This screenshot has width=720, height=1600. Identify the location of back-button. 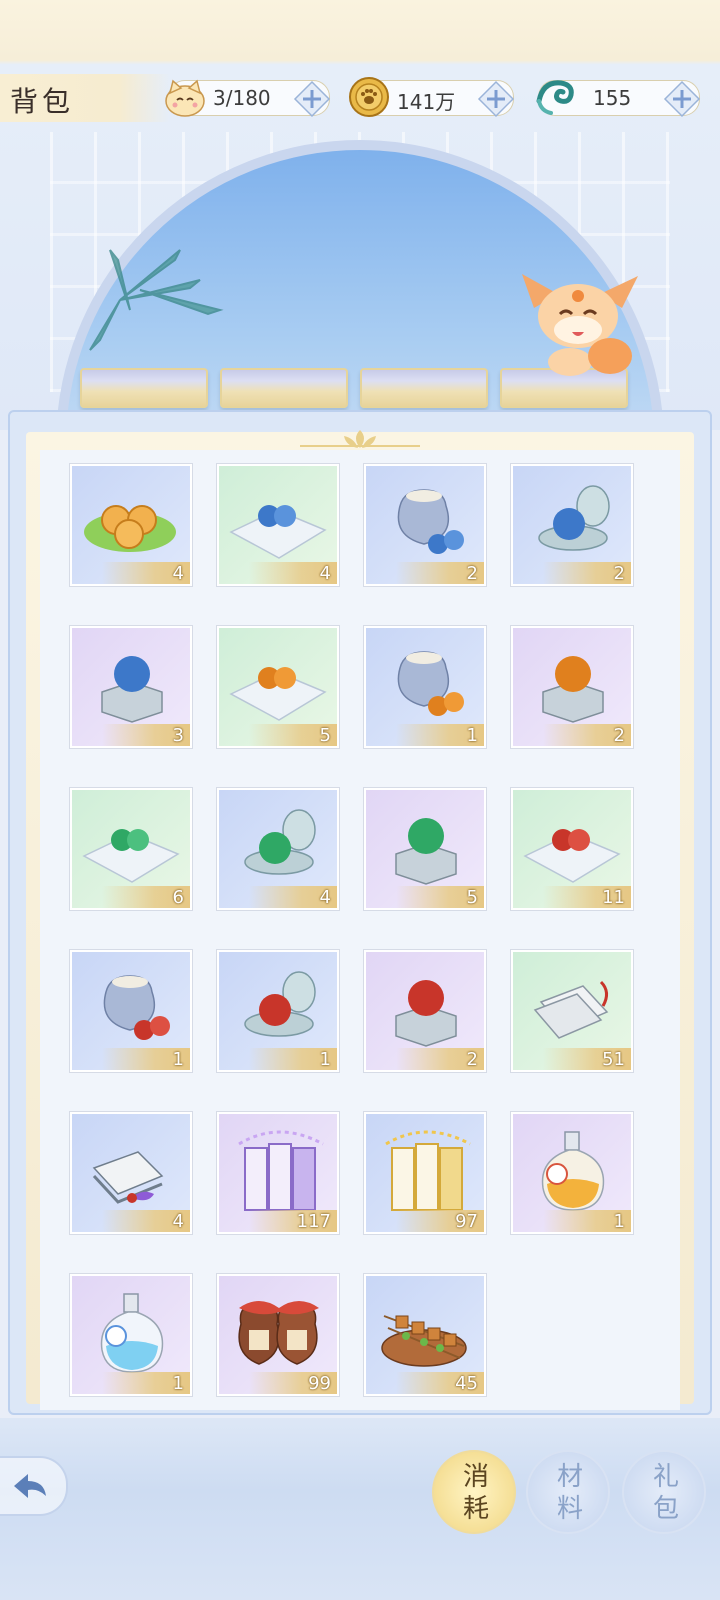
(34, 1486).